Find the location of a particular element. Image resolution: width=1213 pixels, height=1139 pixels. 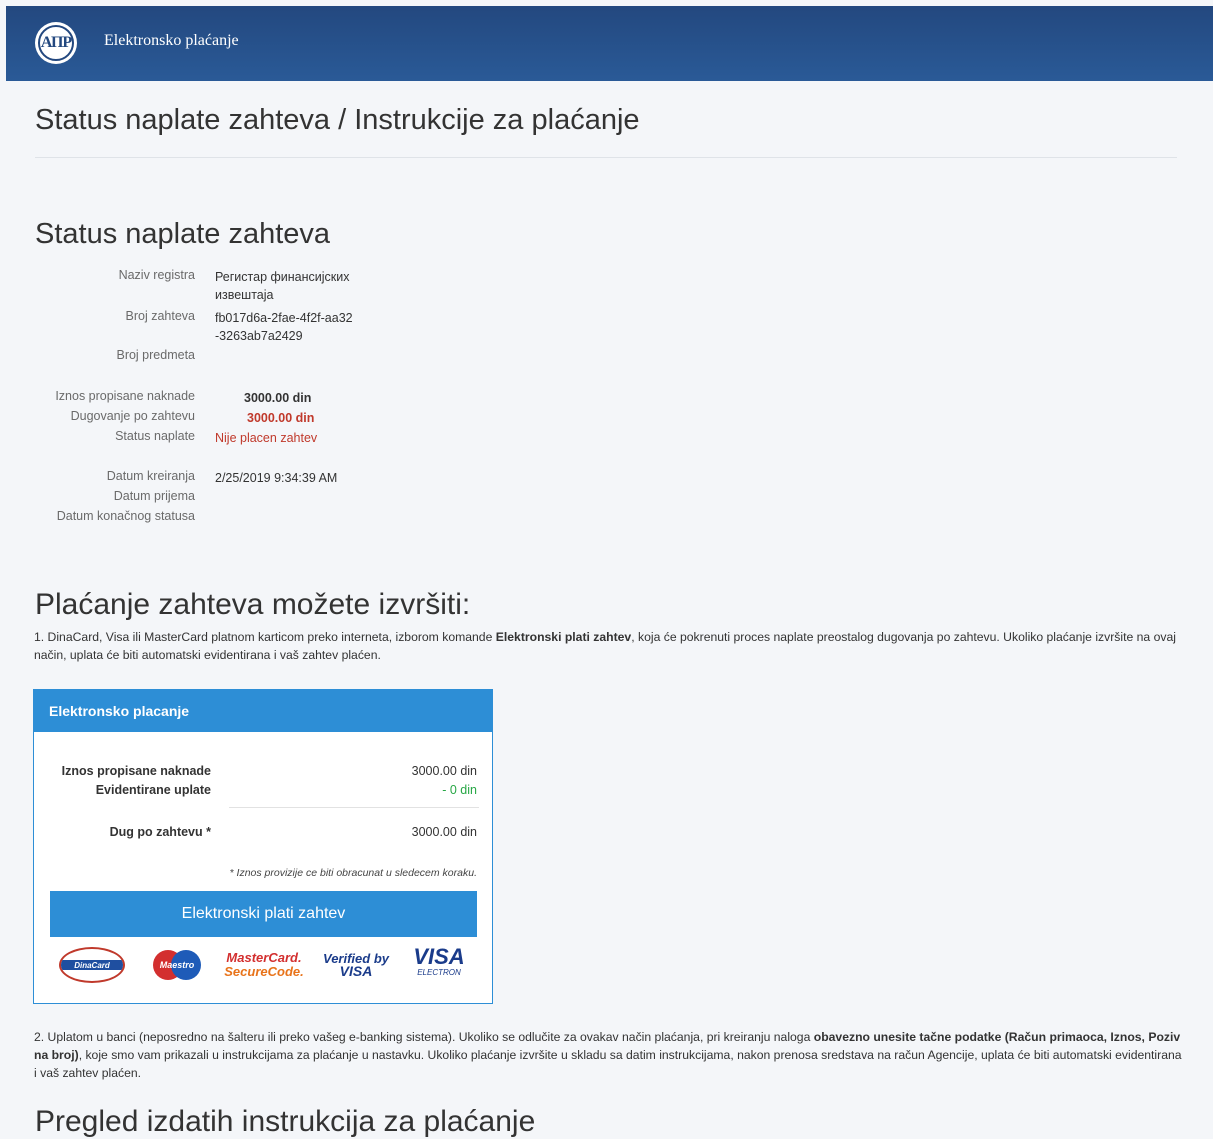

status-heading: Status naplate zahteva is located at coordinates (183, 234).